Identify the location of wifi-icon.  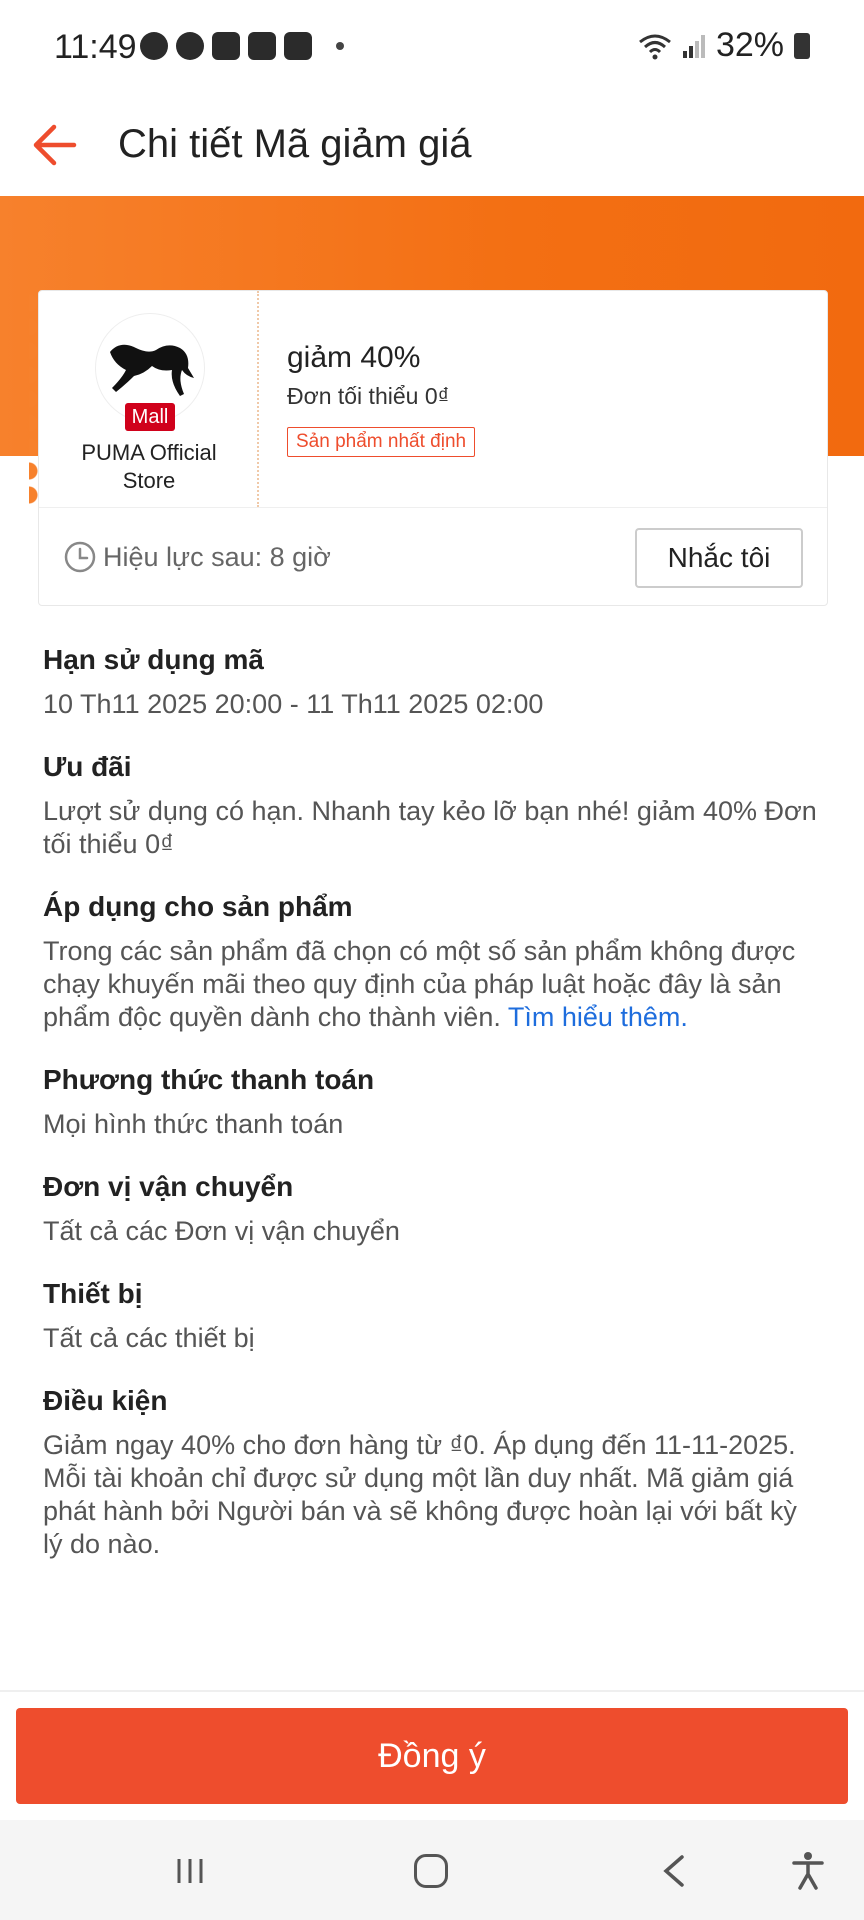
(655, 46).